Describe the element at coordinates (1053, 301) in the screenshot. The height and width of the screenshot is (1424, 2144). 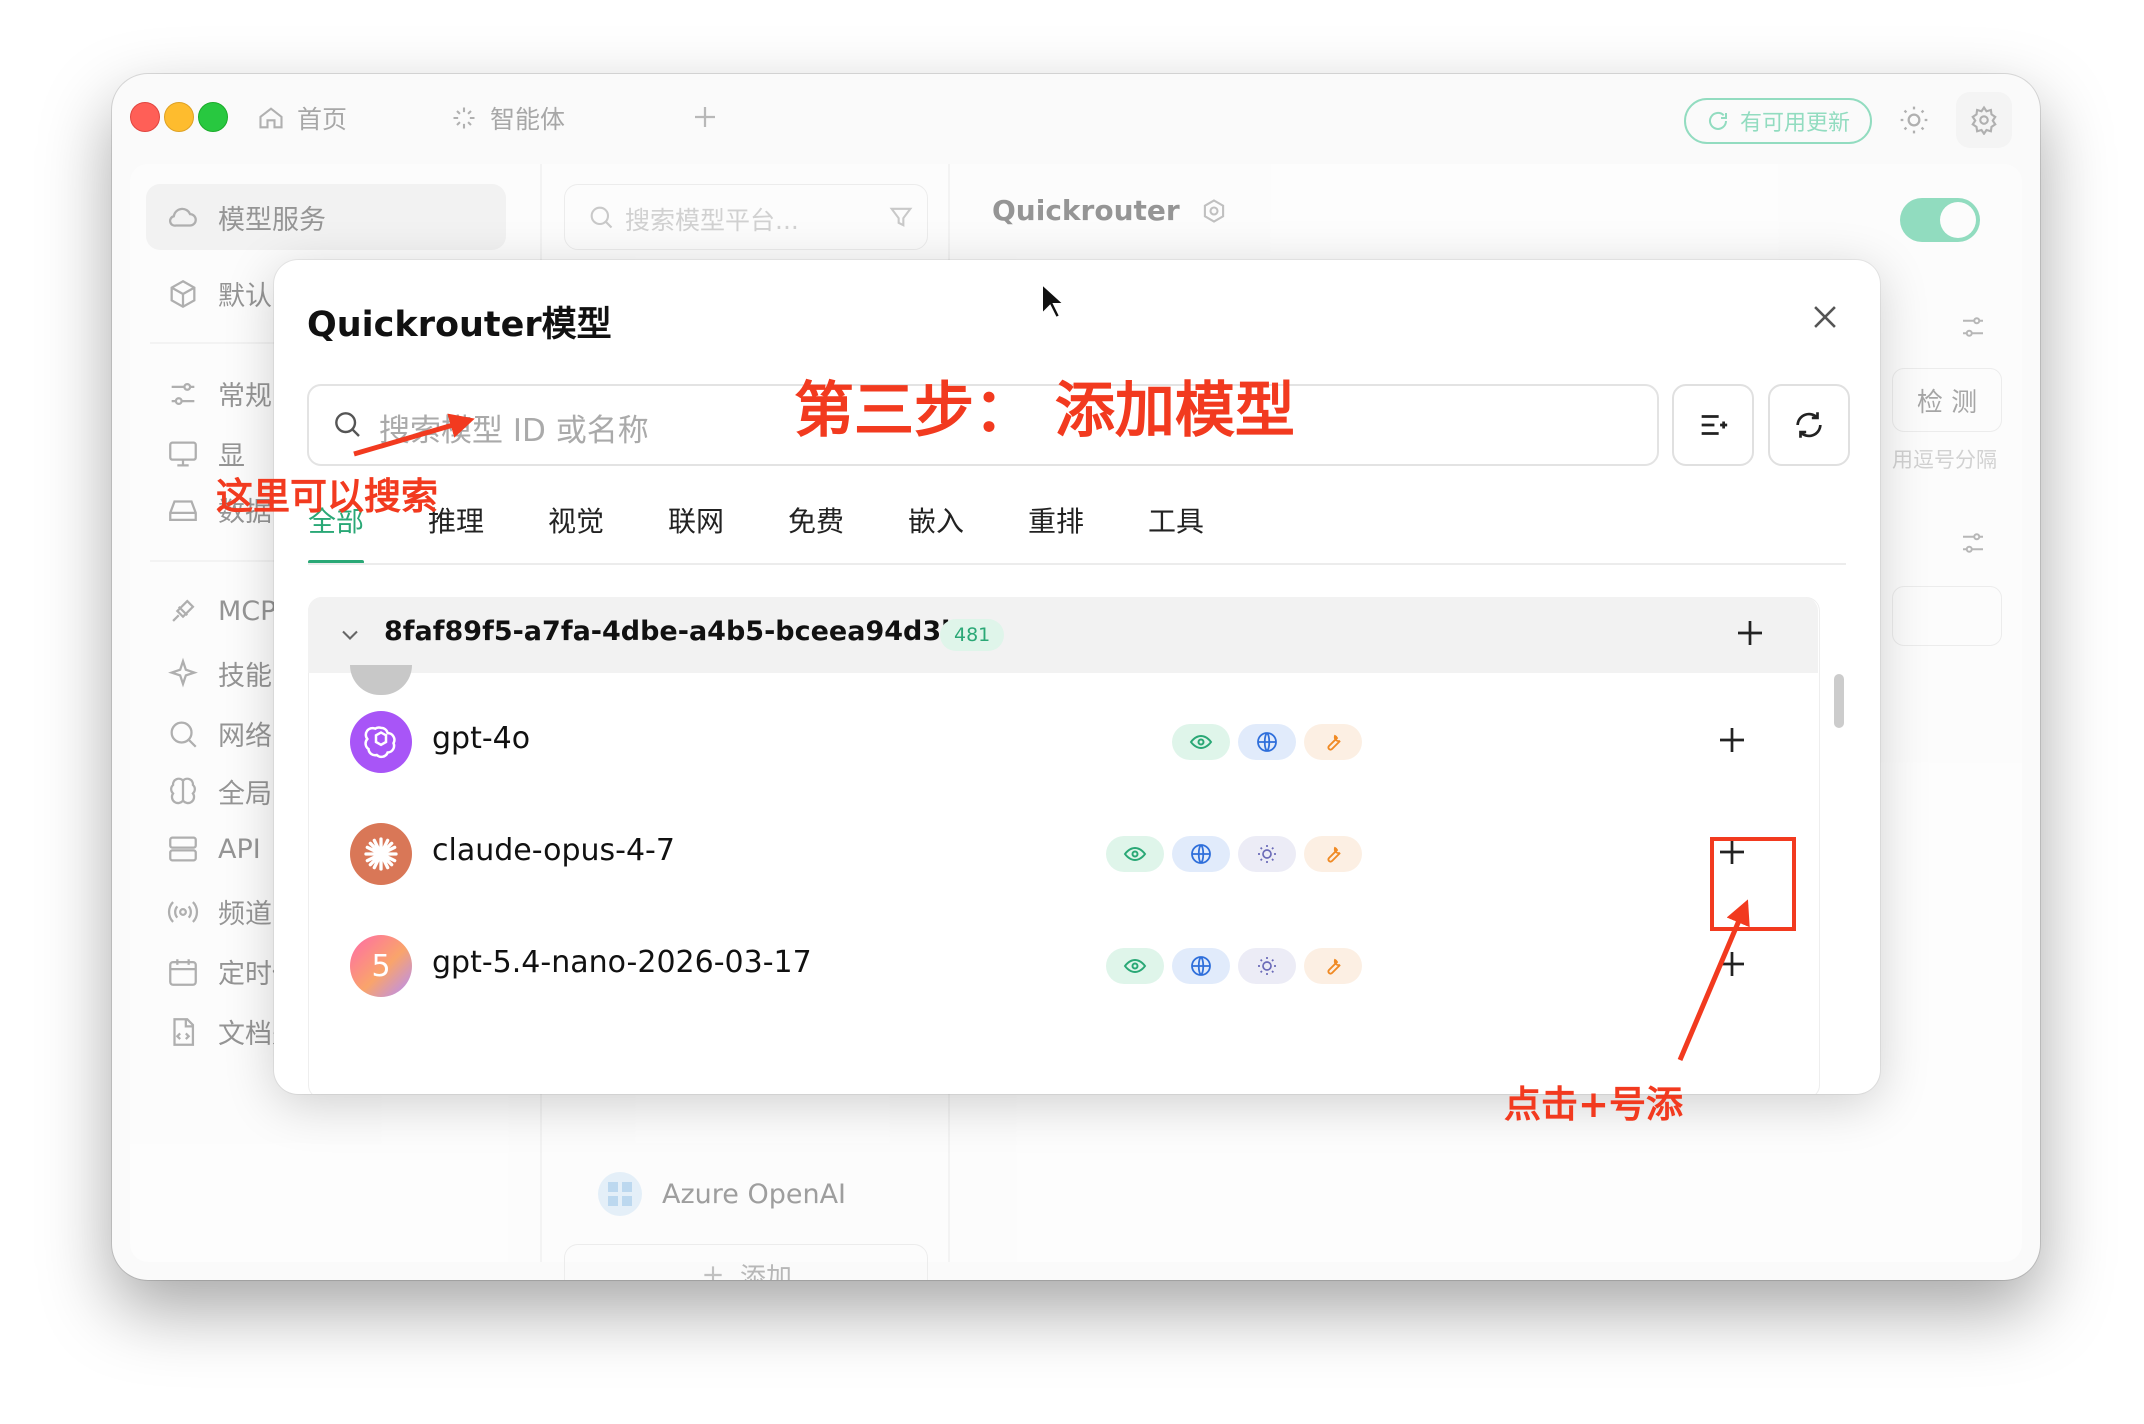
I see `mouse-cursor-icon` at that location.